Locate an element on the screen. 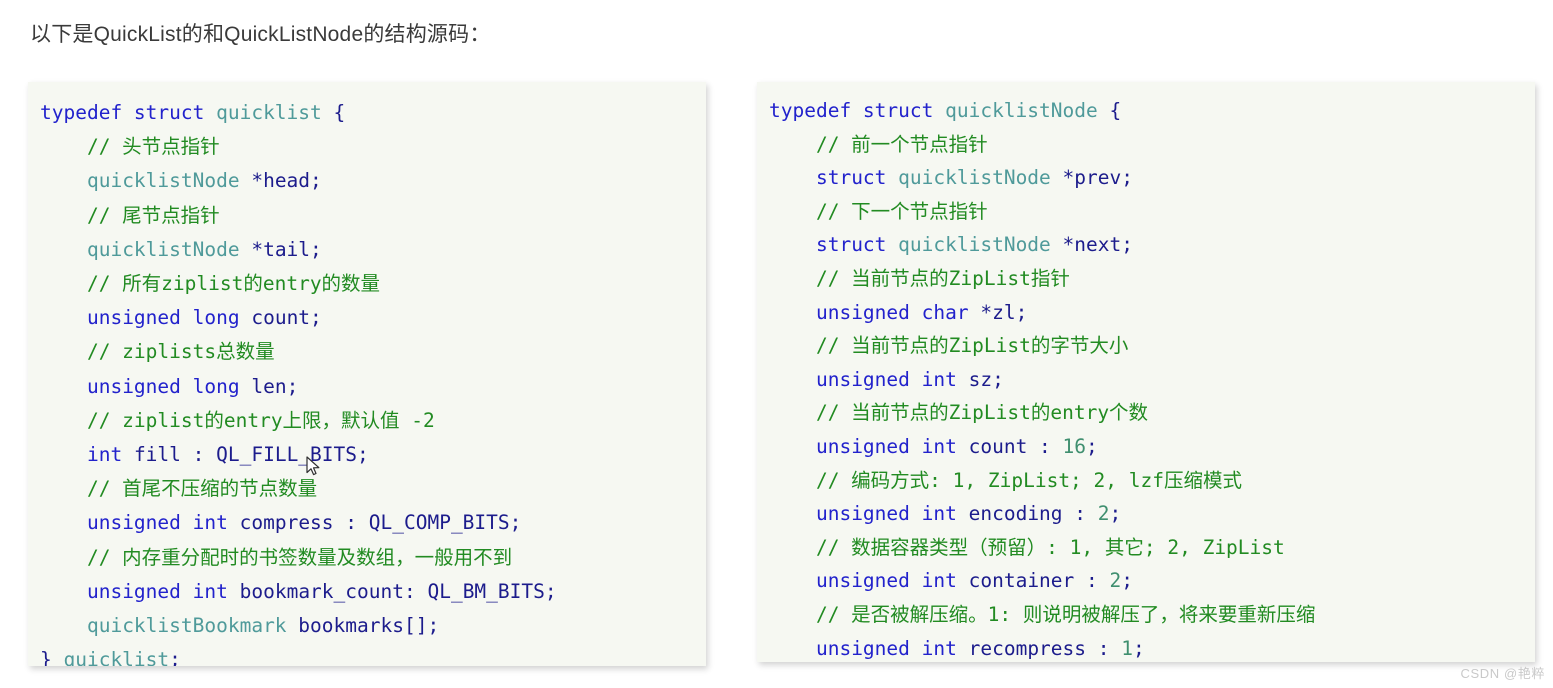 The height and width of the screenshot is (688, 1553). code-token-idn: bookmarks[]; is located at coordinates (363, 626).